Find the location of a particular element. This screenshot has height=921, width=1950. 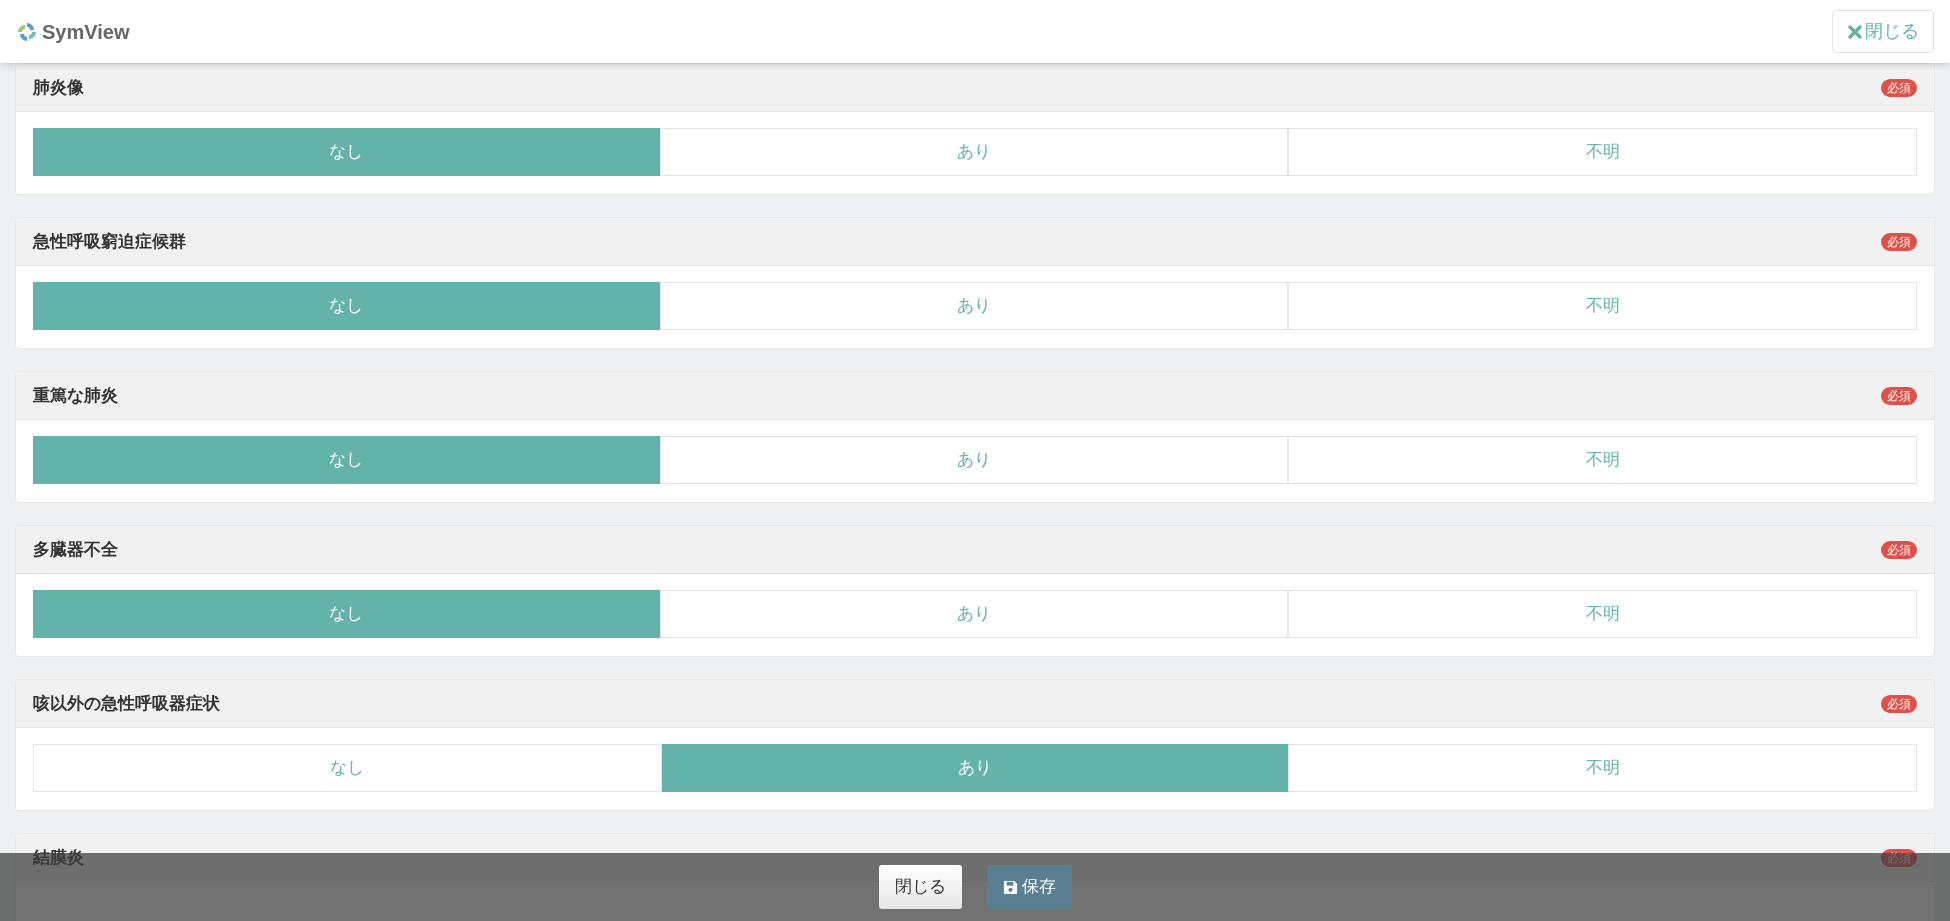

question-title: 多臓器不全 is located at coordinates (75, 549).